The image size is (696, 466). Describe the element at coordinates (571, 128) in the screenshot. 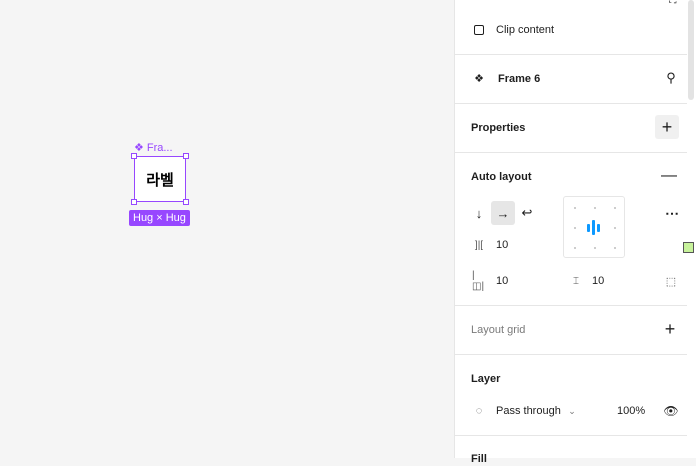

I see `properties-section: Properties +` at that location.